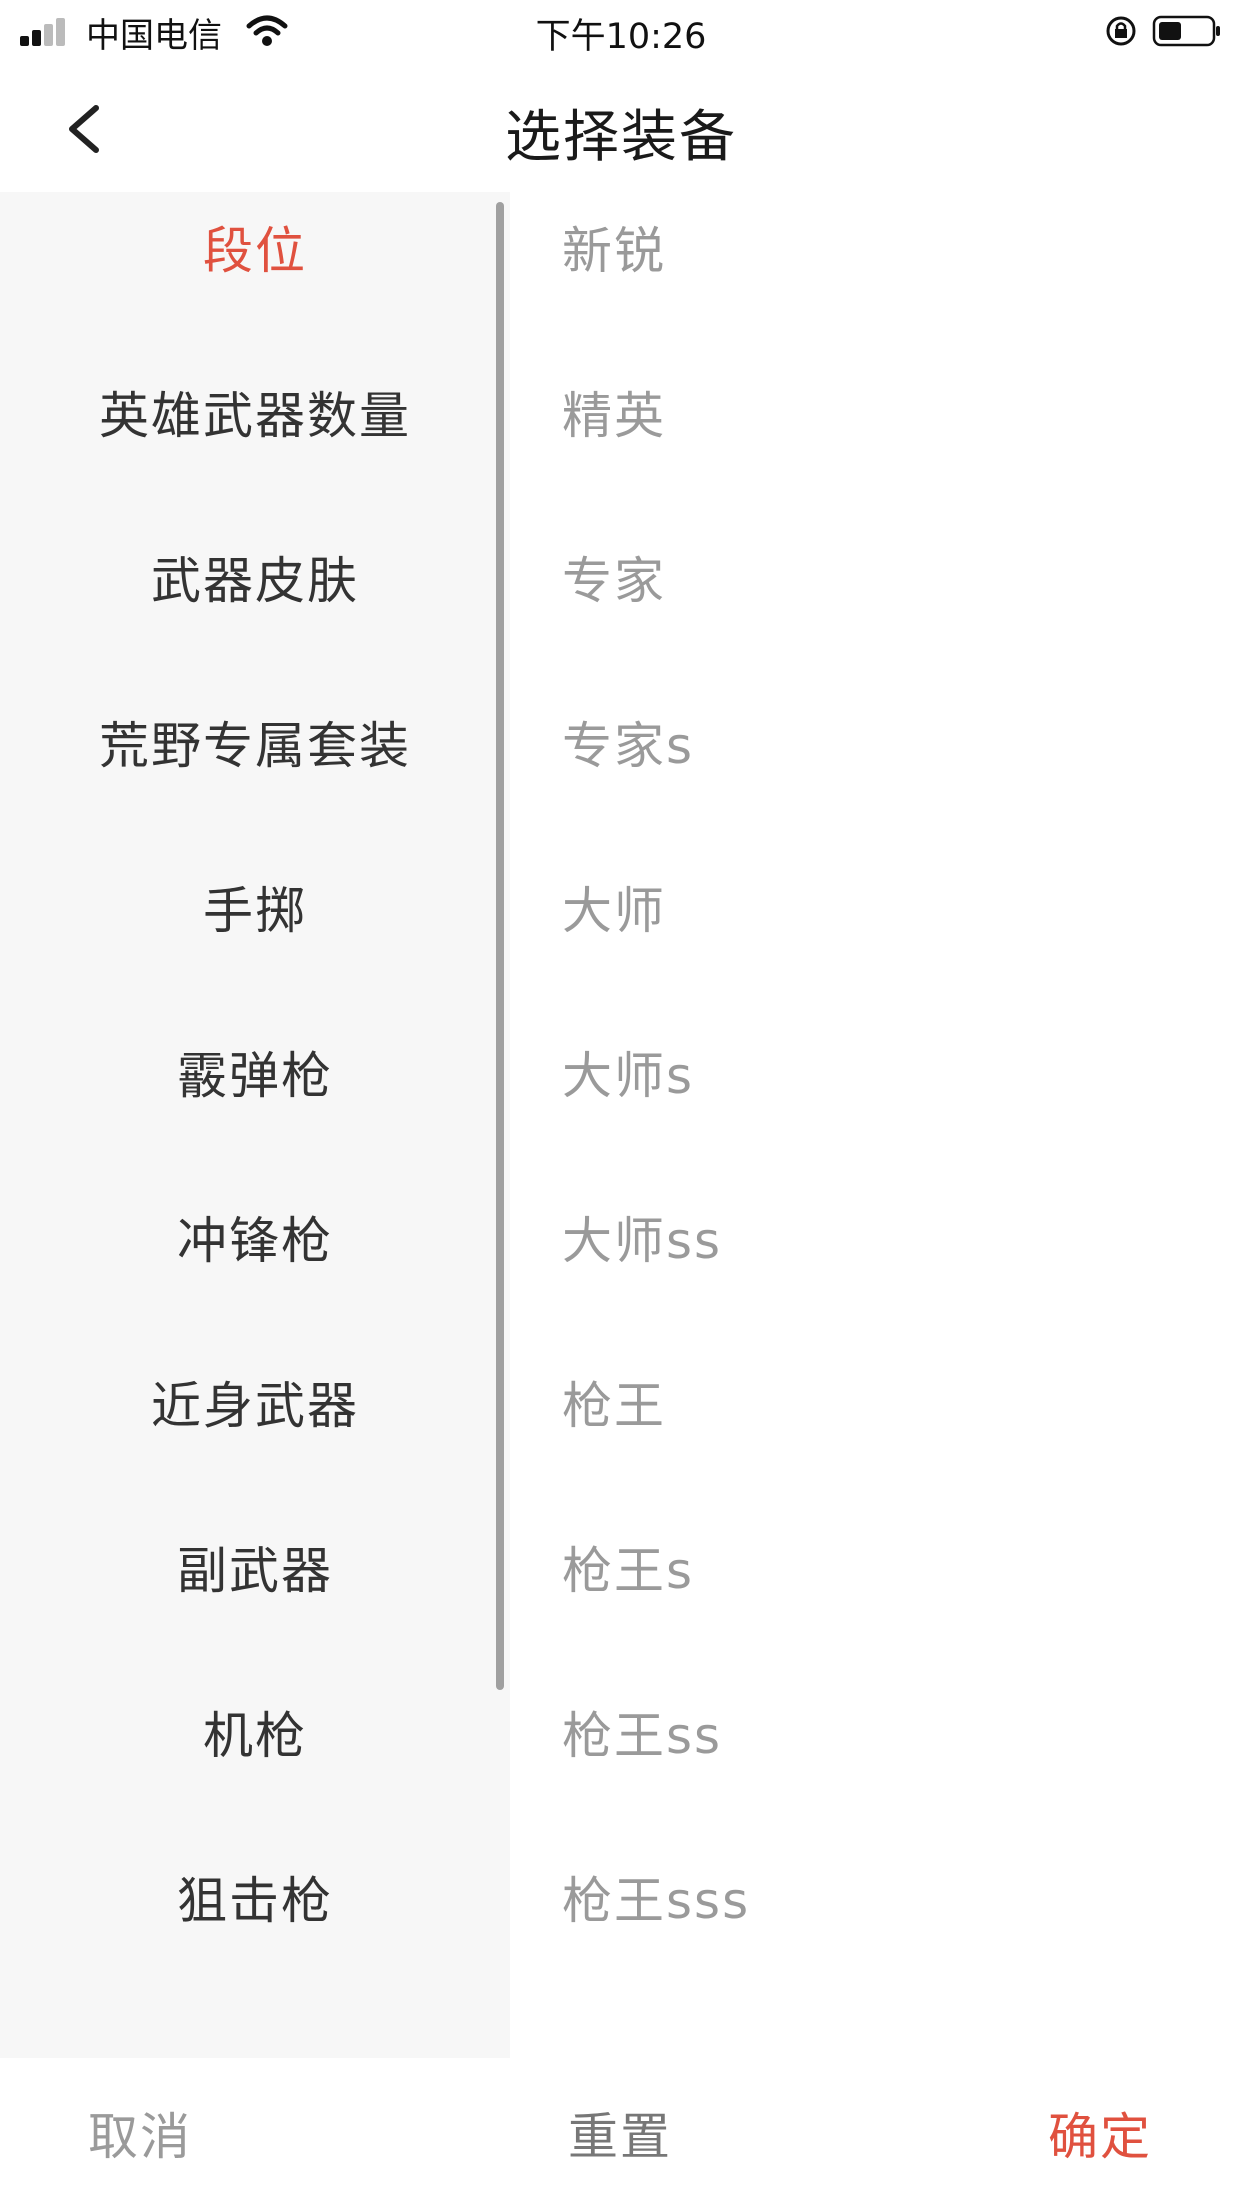  Describe the element at coordinates (255, 1567) in the screenshot. I see `category-item: 副武器` at that location.